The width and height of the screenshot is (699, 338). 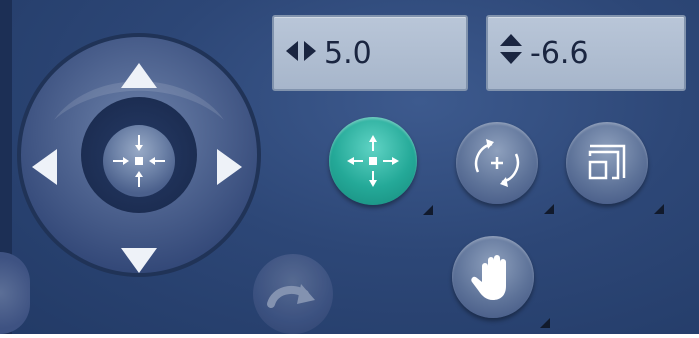 I want to click on vertical-value: -6.6, so click(x=559, y=53).